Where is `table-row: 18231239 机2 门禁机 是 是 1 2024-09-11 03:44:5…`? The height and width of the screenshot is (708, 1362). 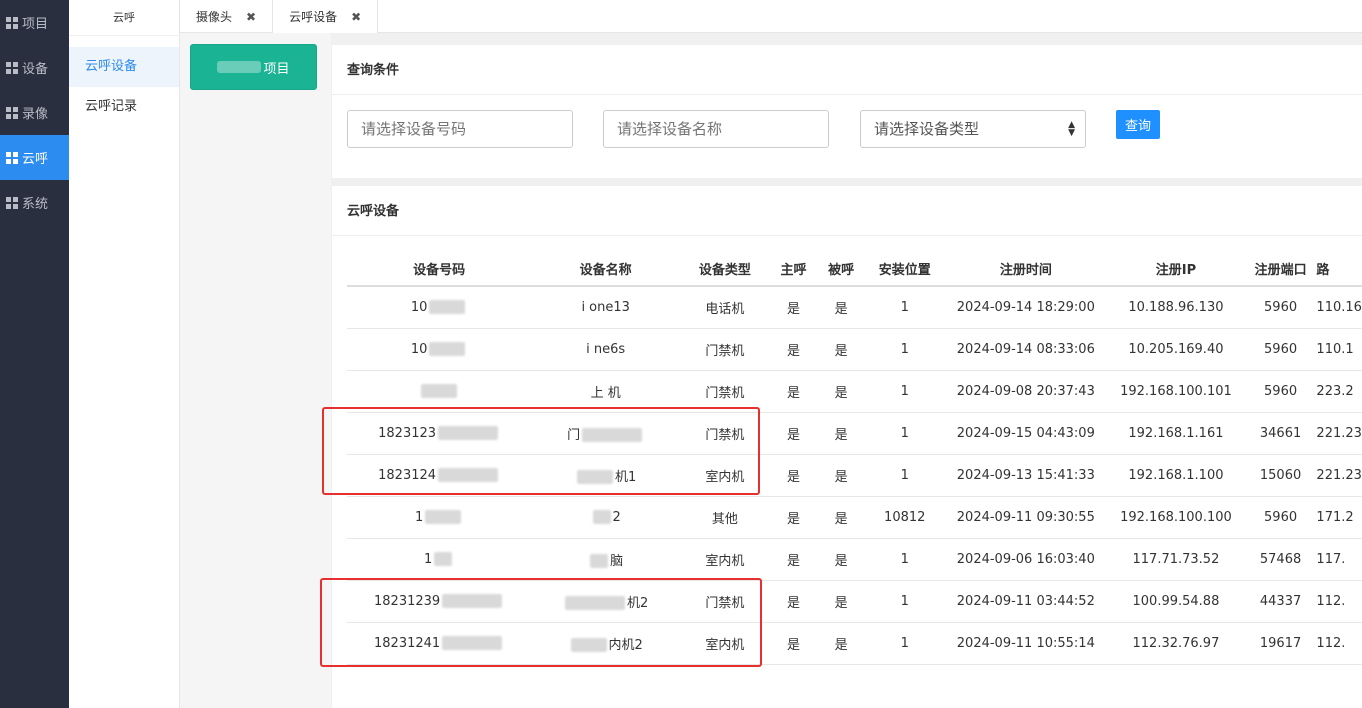 table-row: 18231239 机2 门禁机 是 是 1 2024-09-11 03:44:5… is located at coordinates (854, 601).